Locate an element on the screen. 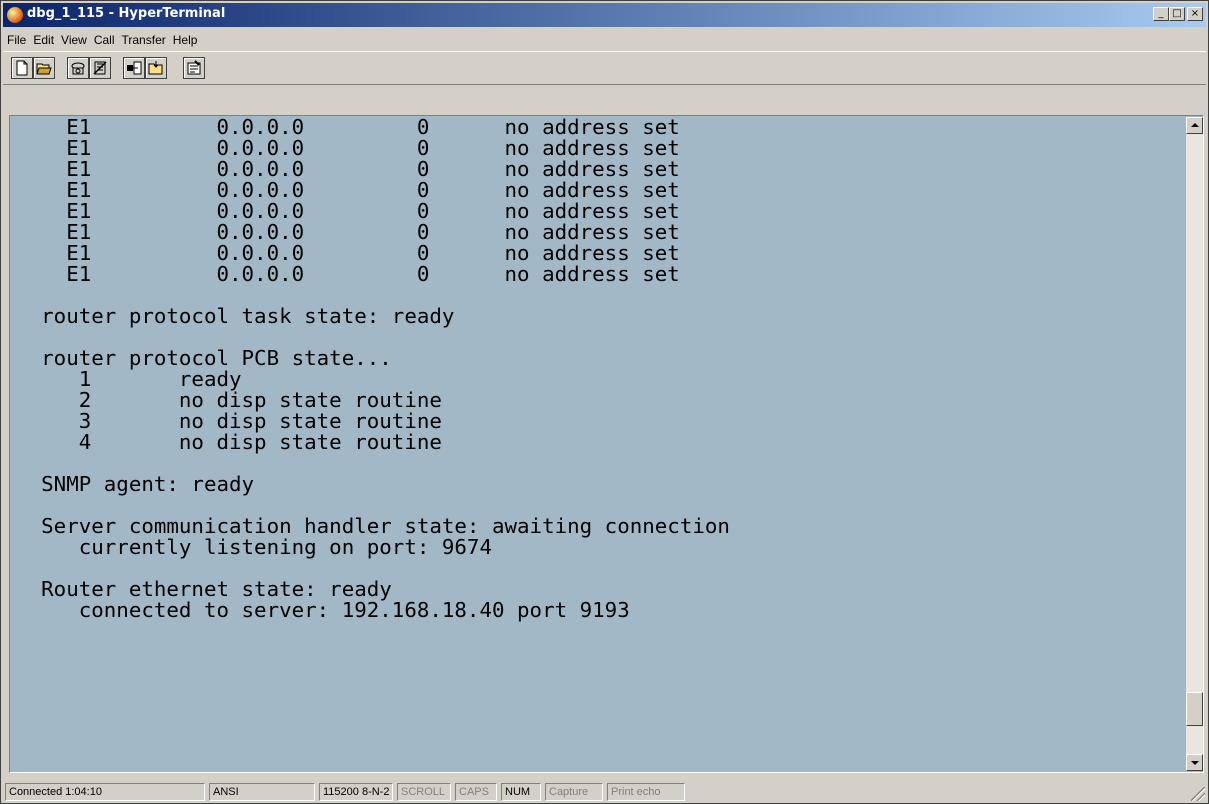 The width and height of the screenshot is (1209, 804). scroll-thumb is located at coordinates (1194, 709).